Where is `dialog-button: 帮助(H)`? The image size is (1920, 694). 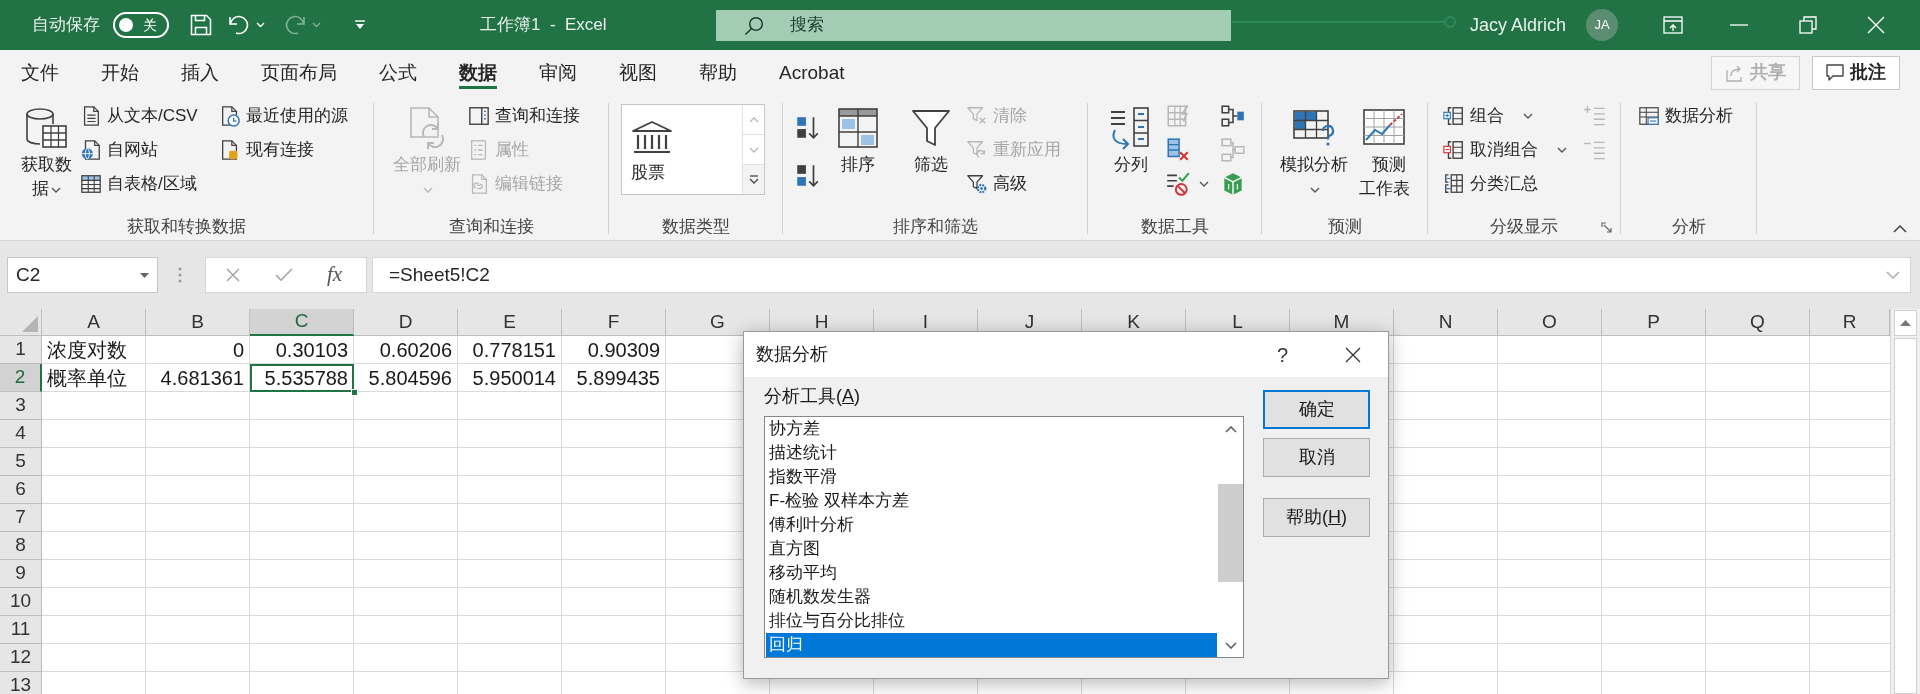
dialog-button: 帮助(H) is located at coordinates (1316, 517).